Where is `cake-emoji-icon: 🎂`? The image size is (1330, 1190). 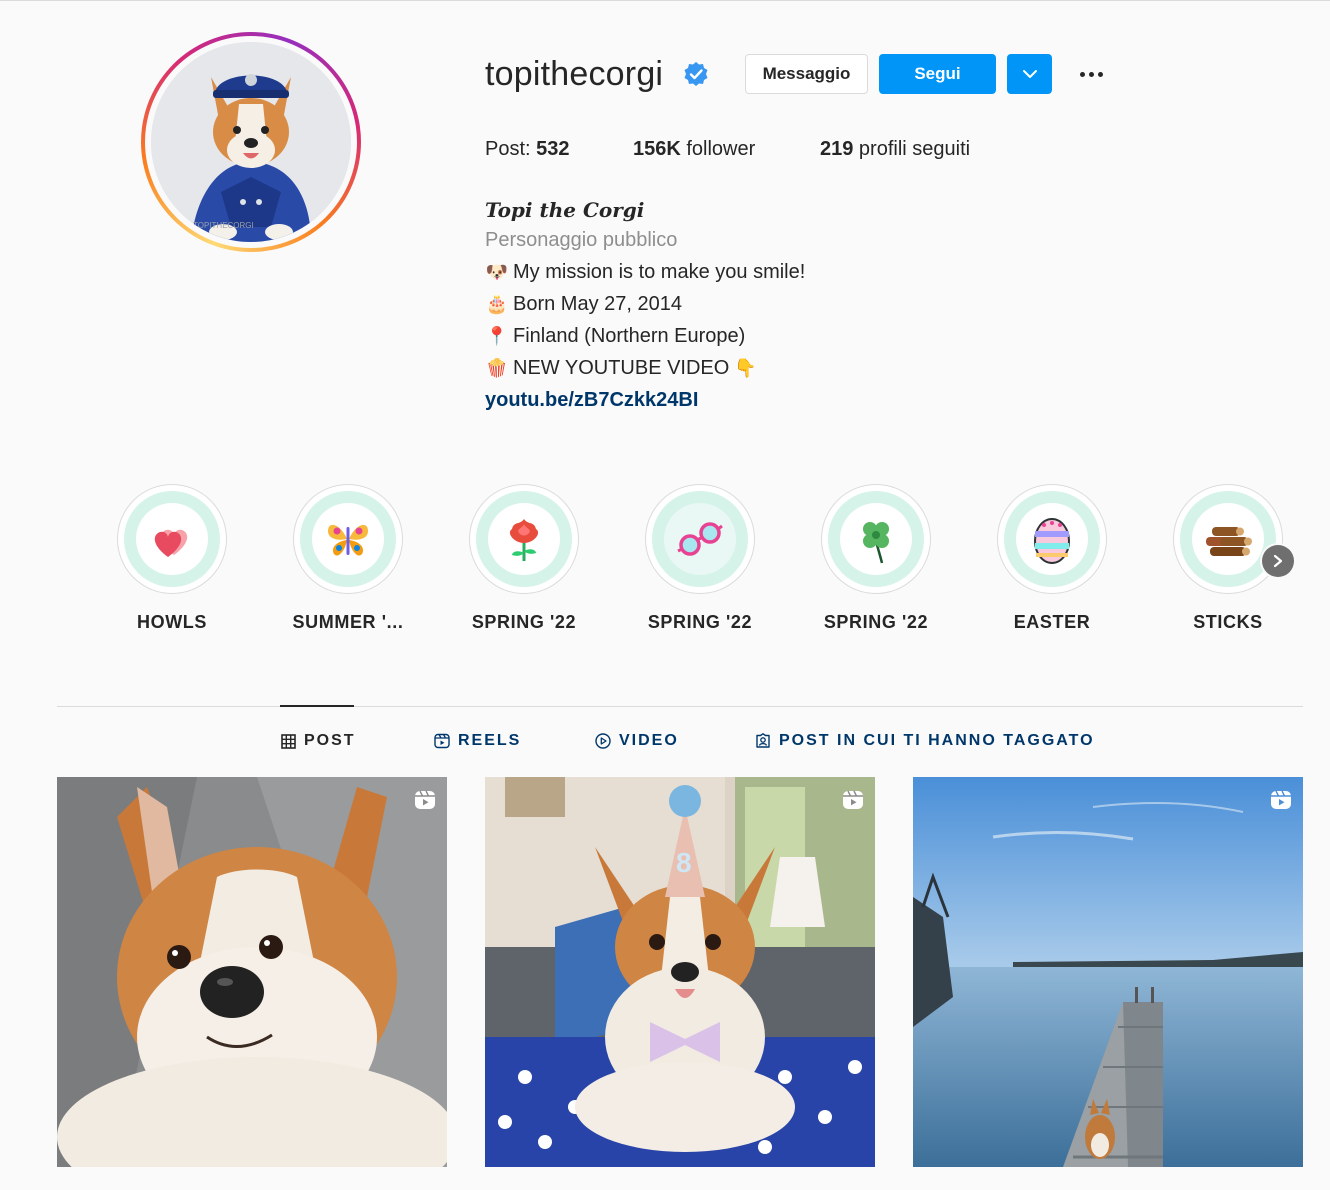 cake-emoji-icon: 🎂 is located at coordinates (497, 304).